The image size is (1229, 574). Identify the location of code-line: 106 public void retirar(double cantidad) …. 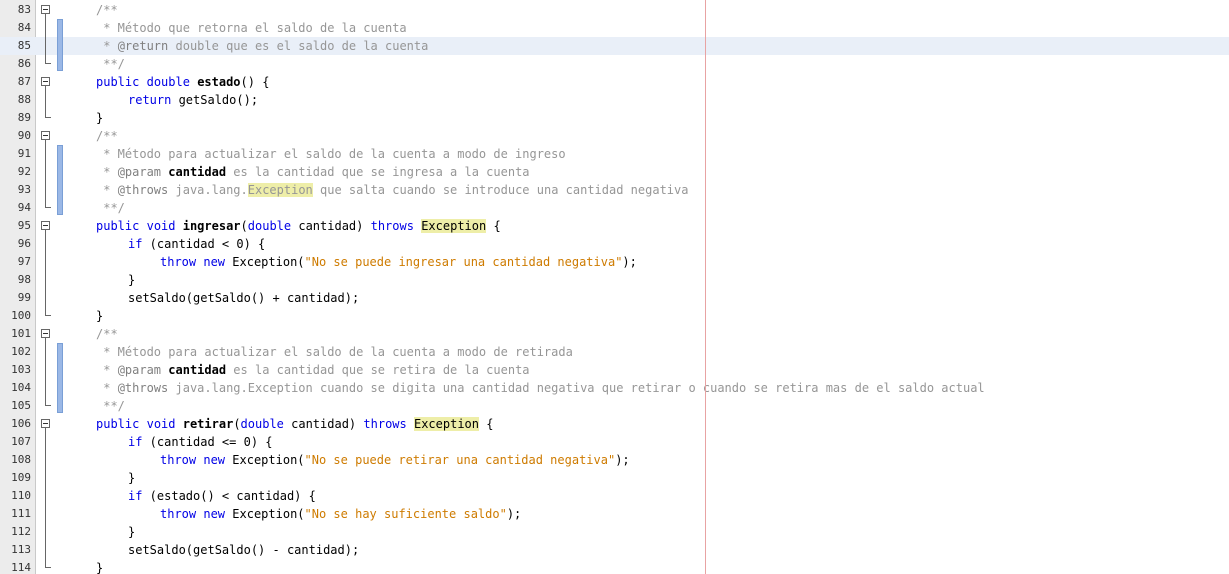
(614, 424).